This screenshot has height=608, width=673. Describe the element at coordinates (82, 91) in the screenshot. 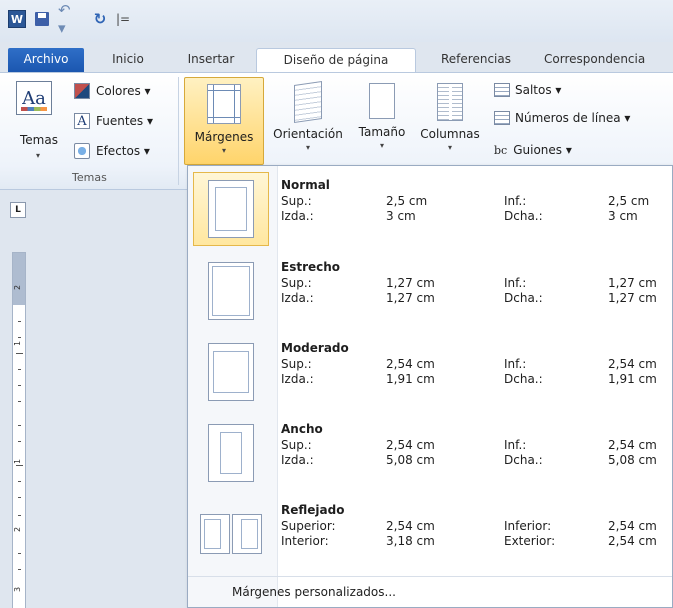

I see `colores-icon` at that location.